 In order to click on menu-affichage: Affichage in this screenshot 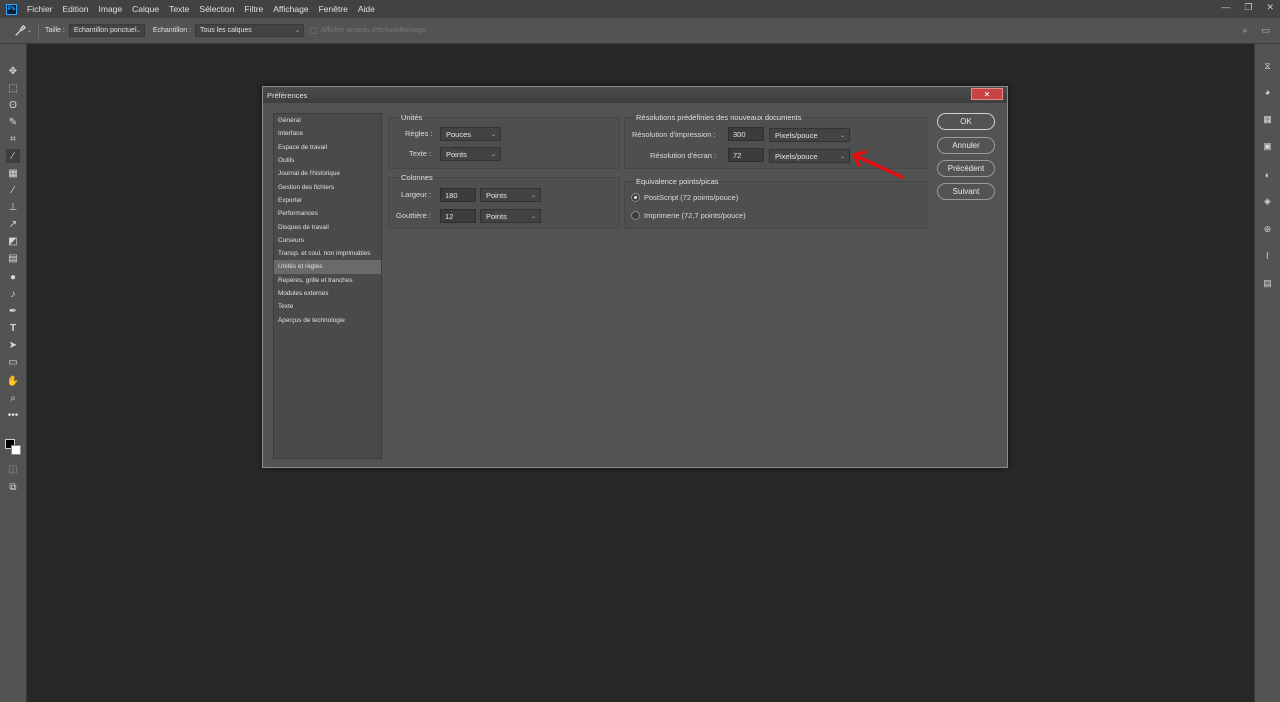, I will do `click(290, 9)`.